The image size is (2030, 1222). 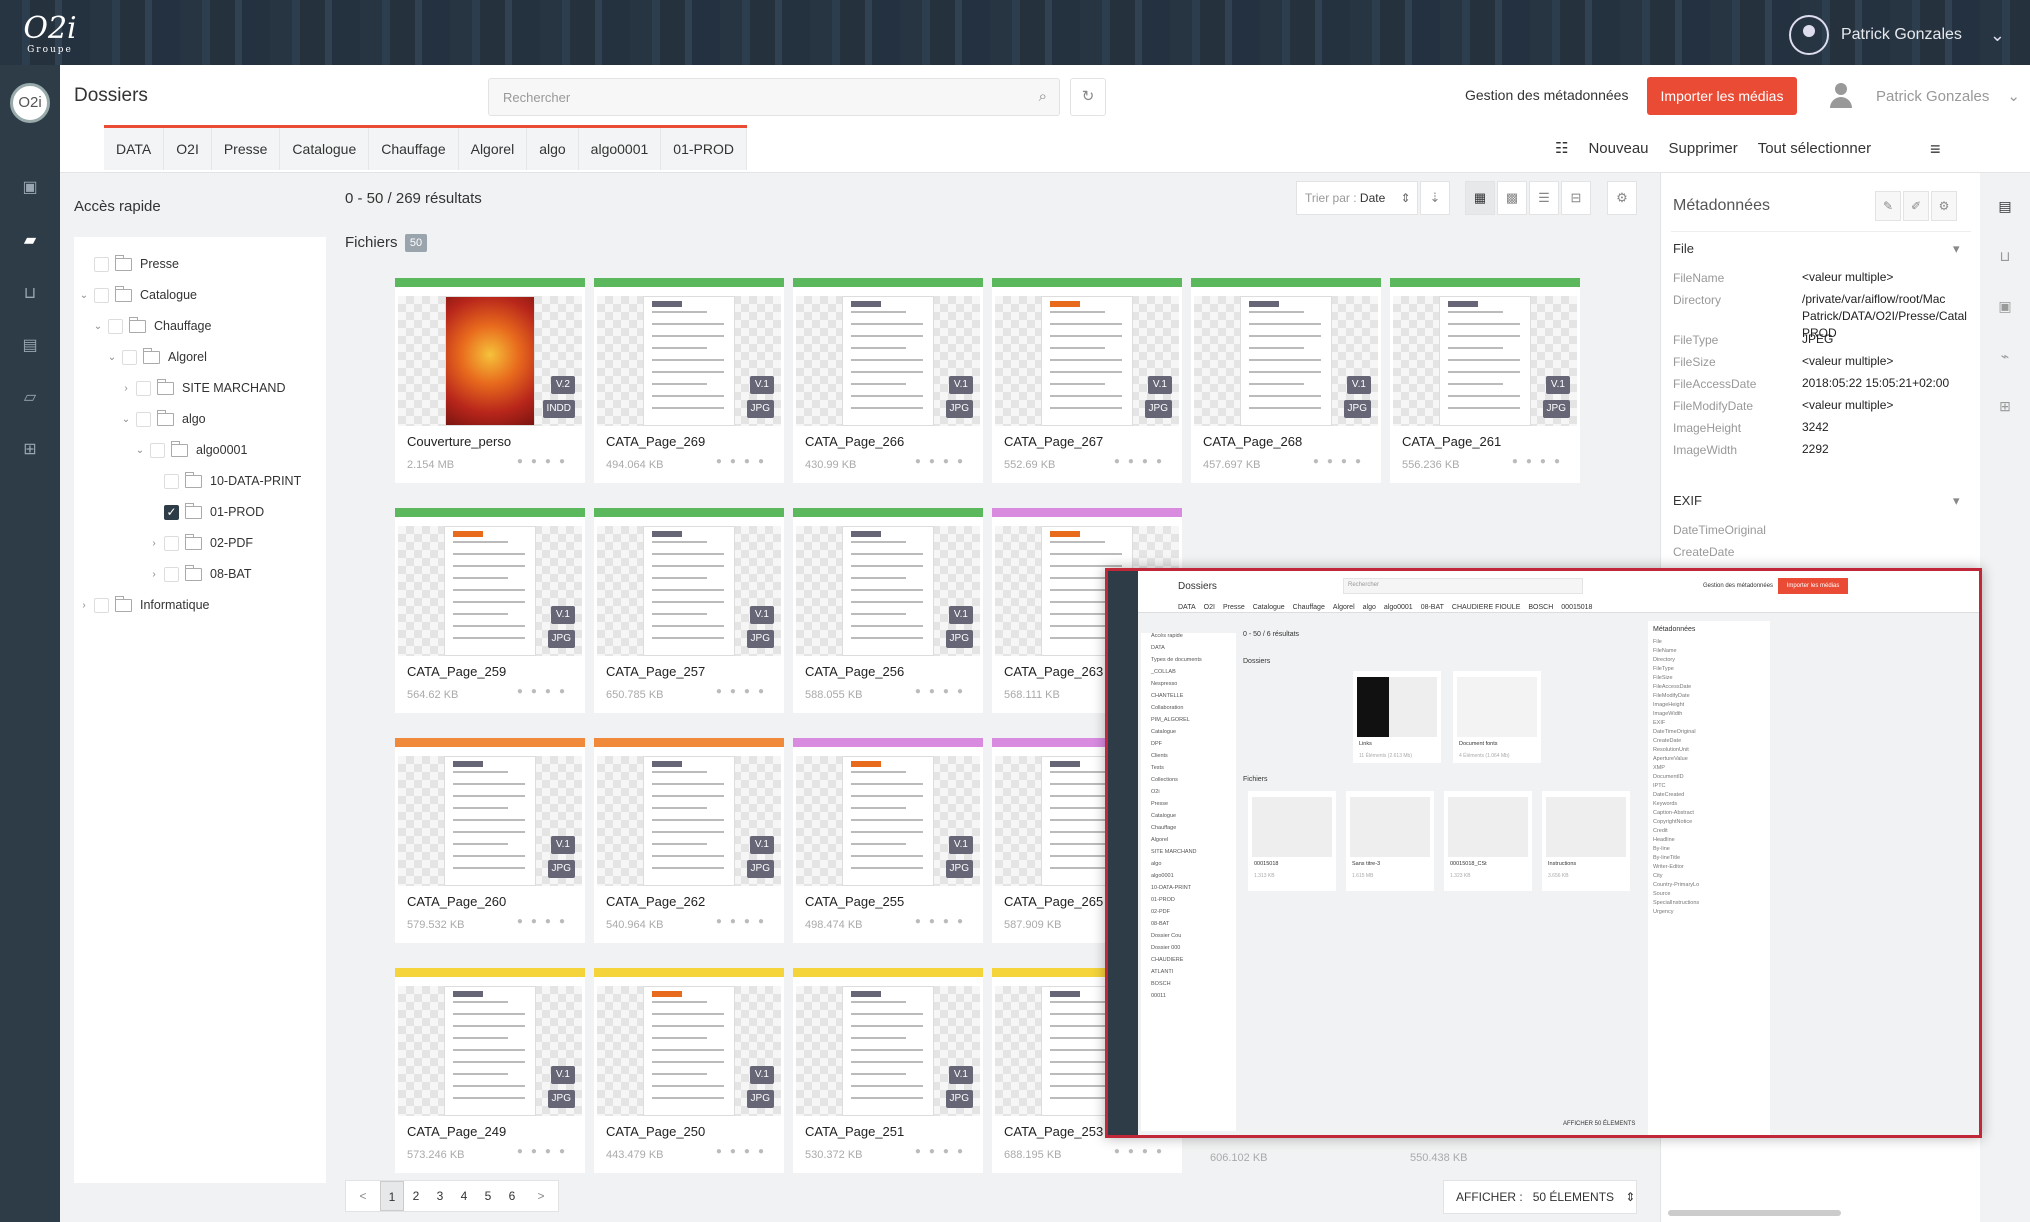 What do you see at coordinates (224, 481) in the screenshot?
I see `tree-node: 10-DATA-PRINT` at bounding box center [224, 481].